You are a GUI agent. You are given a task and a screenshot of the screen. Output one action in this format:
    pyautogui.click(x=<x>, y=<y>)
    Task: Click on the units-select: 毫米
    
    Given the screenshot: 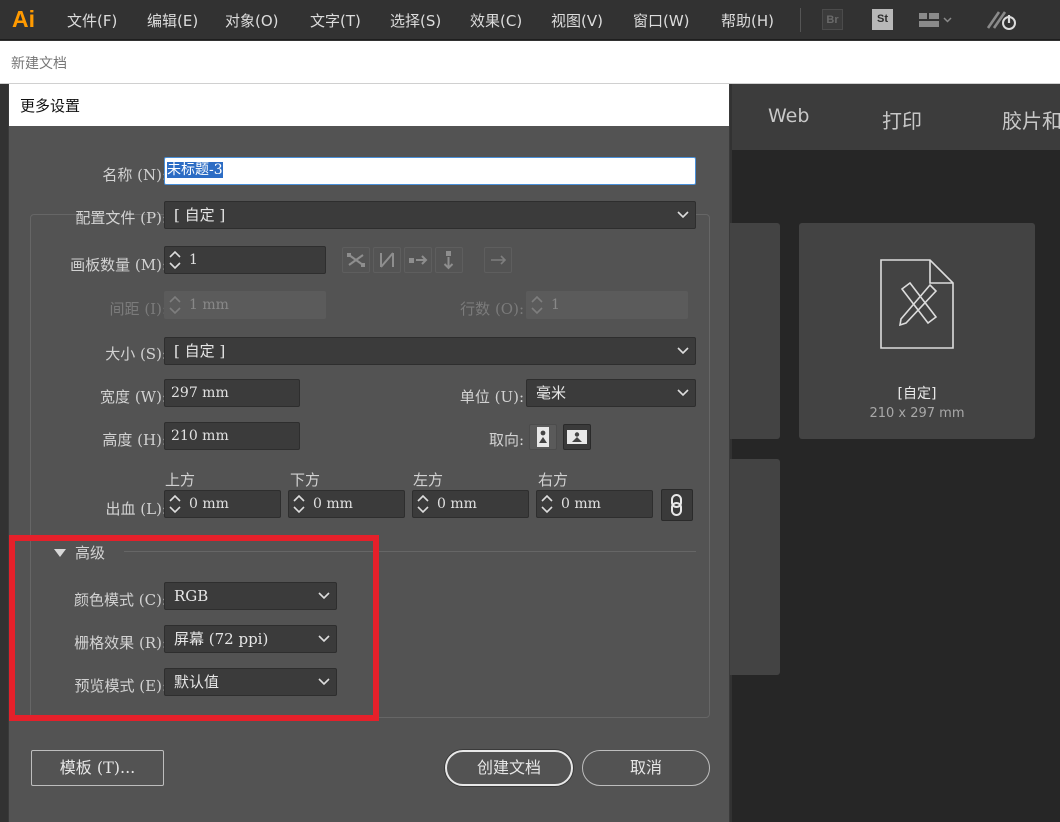 What is the action you would take?
    pyautogui.click(x=611, y=393)
    